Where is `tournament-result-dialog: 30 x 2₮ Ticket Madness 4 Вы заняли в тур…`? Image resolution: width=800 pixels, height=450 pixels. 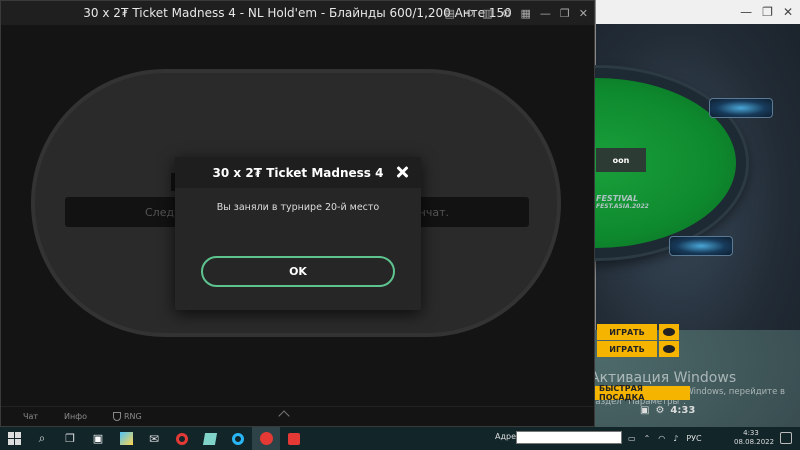 tournament-result-dialog: 30 x 2₮ Ticket Madness 4 Вы заняли в тур… is located at coordinates (298, 233).